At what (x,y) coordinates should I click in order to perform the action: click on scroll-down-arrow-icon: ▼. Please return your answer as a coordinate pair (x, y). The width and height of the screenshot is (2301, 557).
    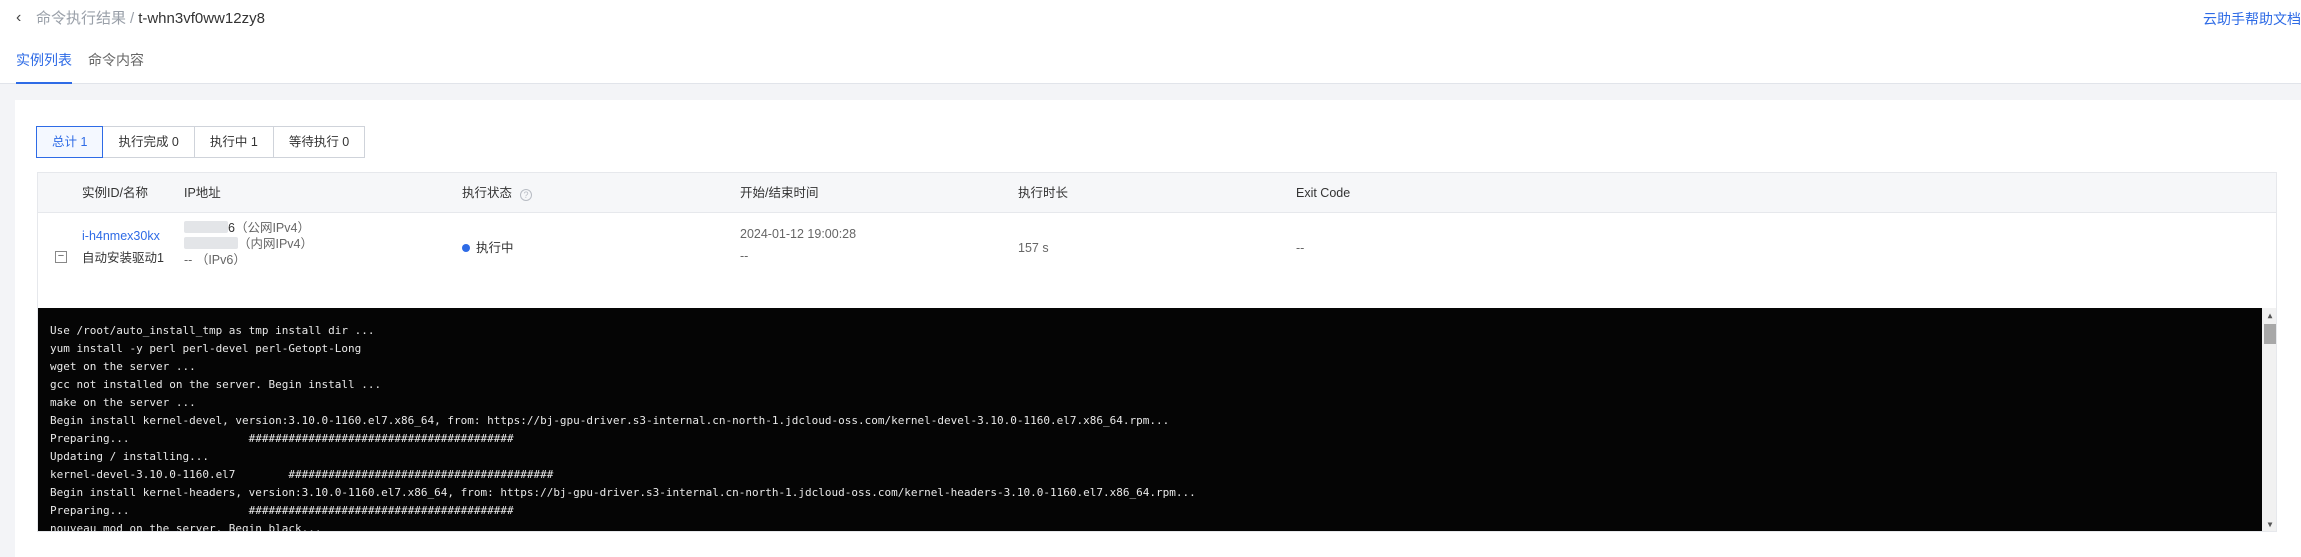
    Looking at the image, I should click on (2269, 524).